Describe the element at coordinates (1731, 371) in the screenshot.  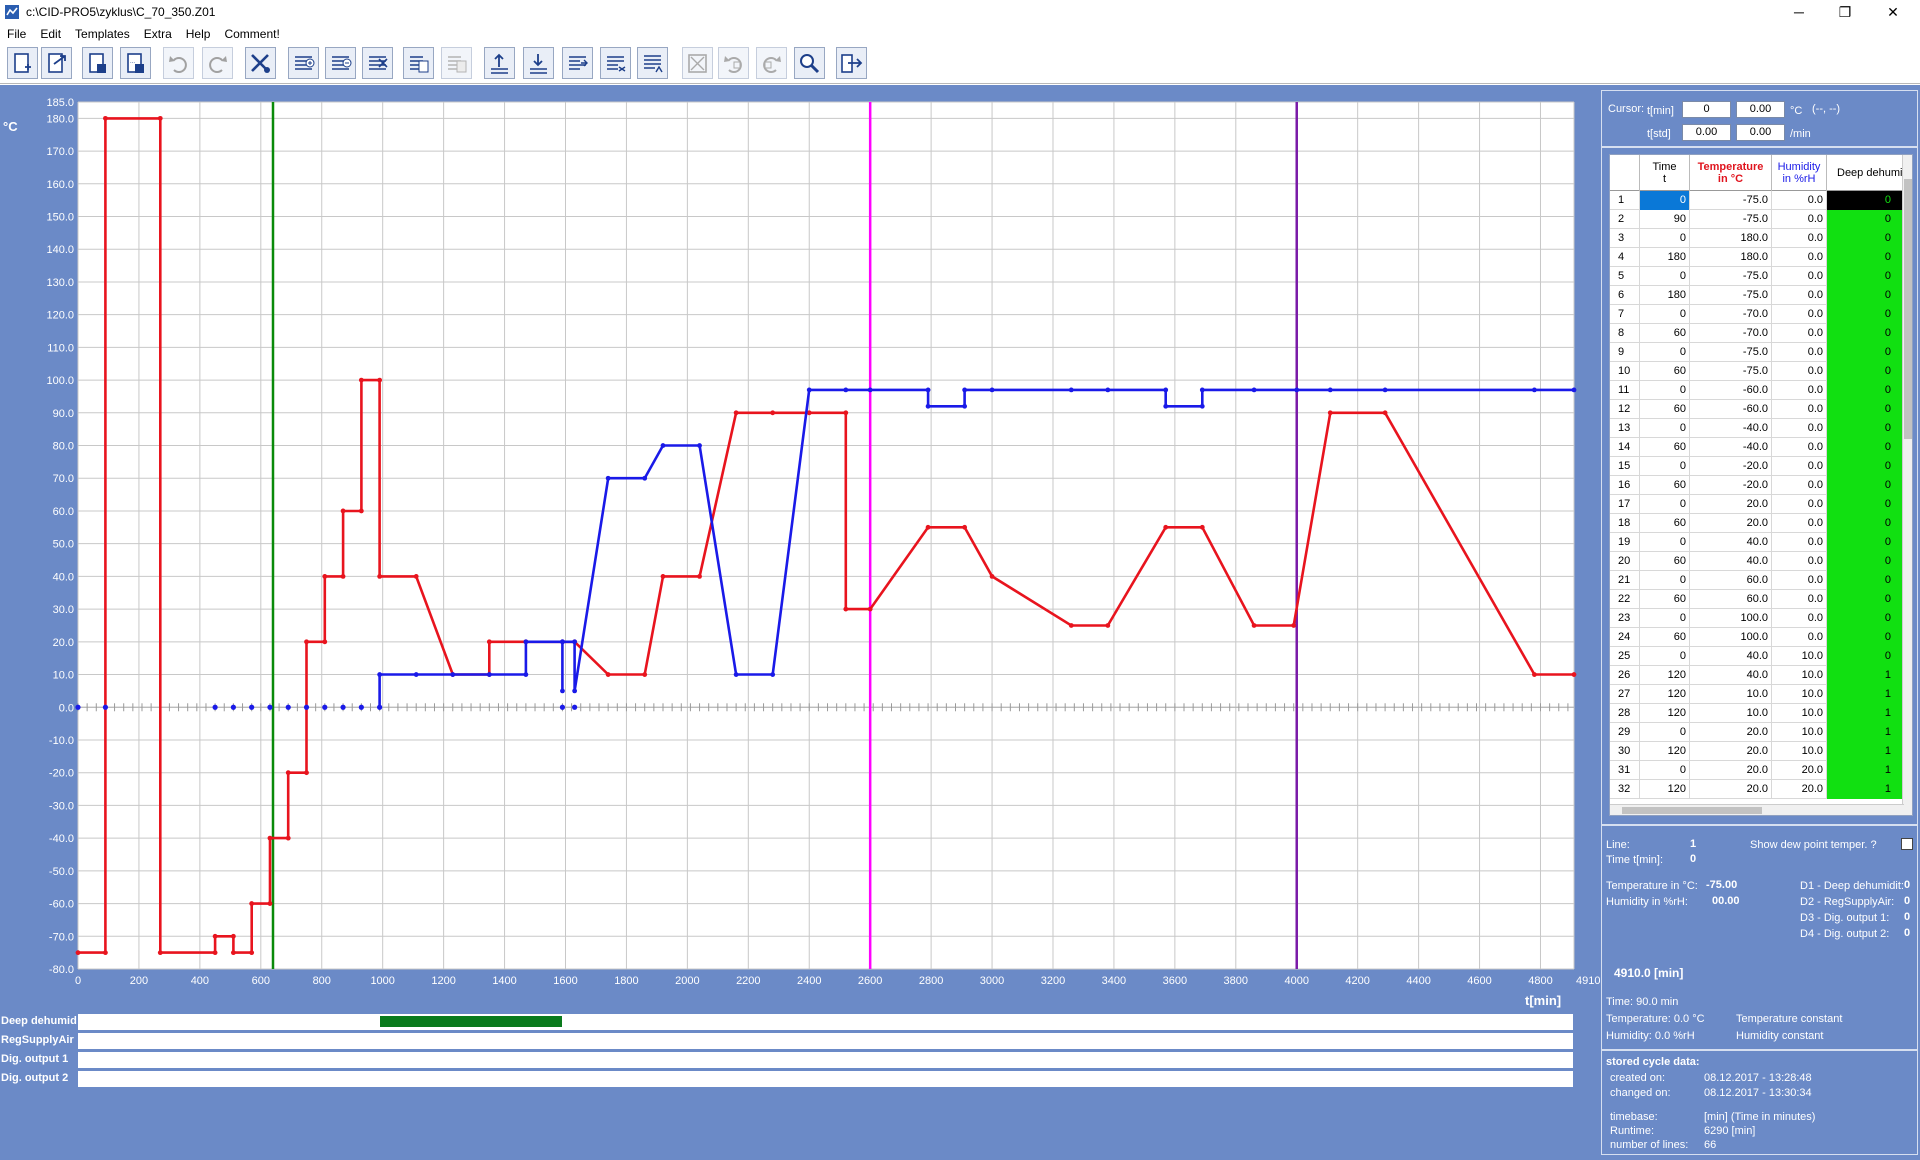
I see `temperature-cell: -75.0` at that location.